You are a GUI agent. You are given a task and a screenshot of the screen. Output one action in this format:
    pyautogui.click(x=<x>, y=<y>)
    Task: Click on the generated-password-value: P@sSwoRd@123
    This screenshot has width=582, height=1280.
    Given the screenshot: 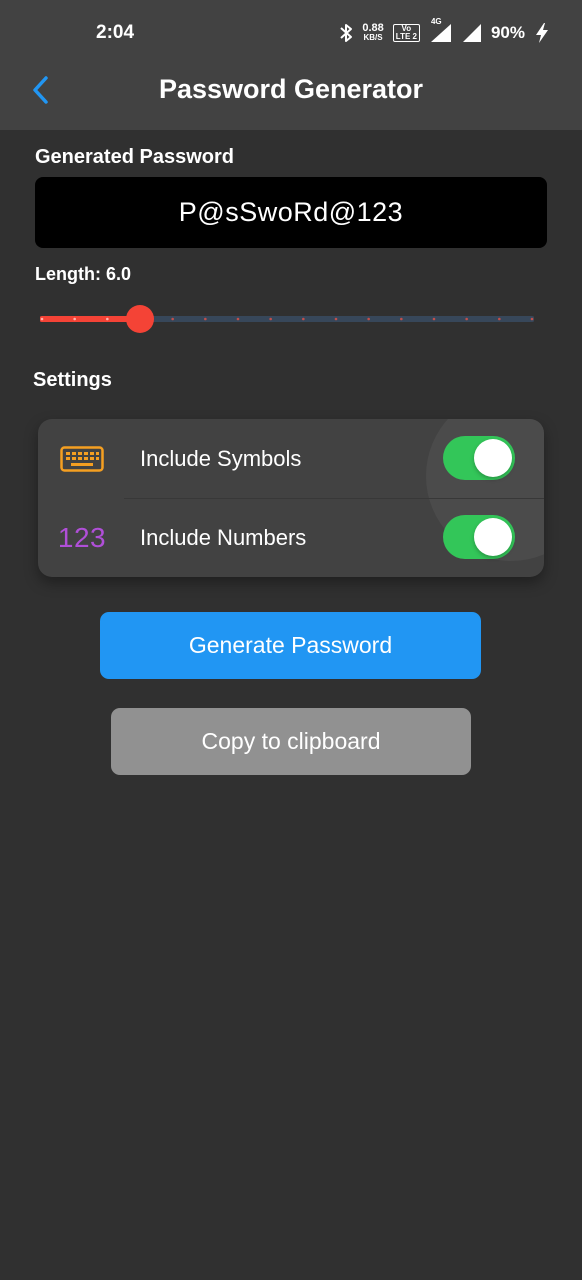 What is the action you would take?
    pyautogui.click(x=291, y=212)
    